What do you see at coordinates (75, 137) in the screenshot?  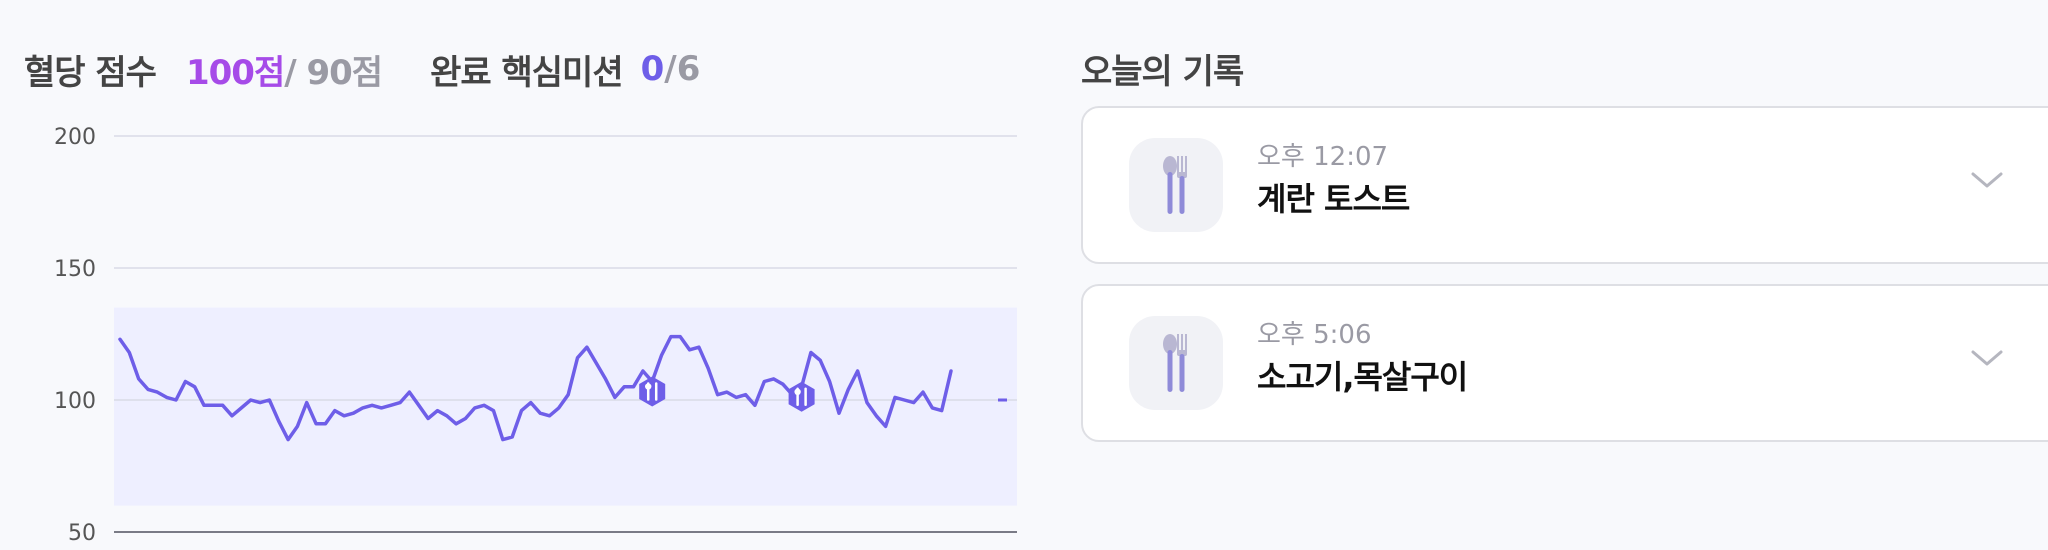 I see `y-tick-label: 200` at bounding box center [75, 137].